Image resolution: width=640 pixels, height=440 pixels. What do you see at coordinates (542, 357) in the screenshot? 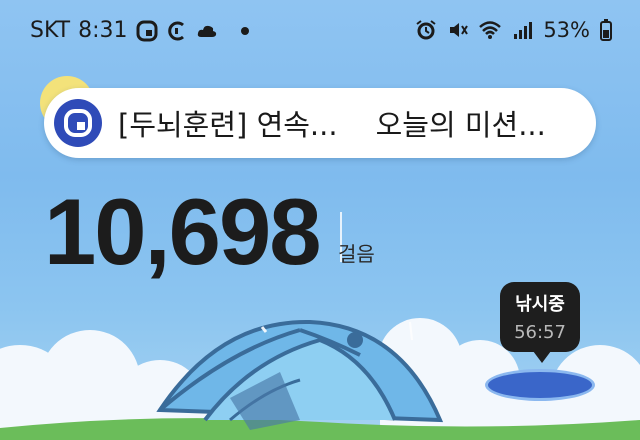
I see `tooltip-arrow` at bounding box center [542, 357].